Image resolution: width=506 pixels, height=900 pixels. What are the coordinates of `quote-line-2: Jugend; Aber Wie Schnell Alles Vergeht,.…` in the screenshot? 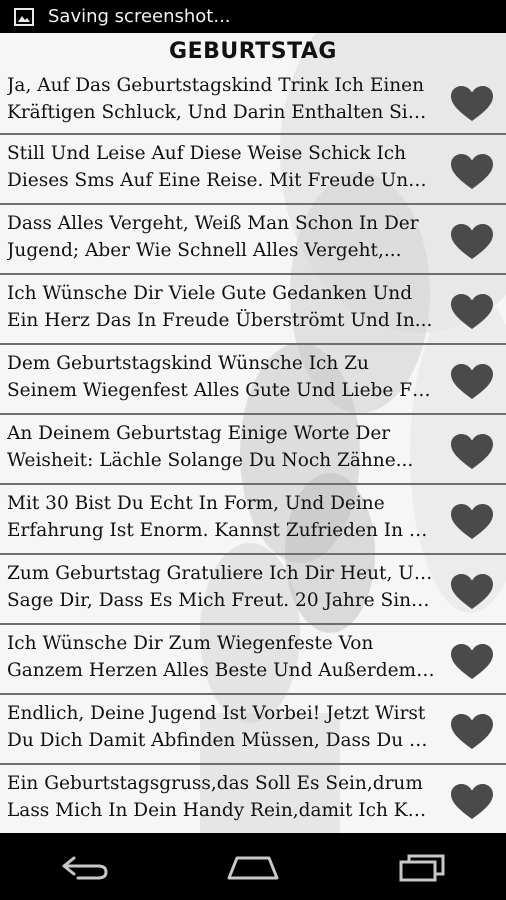 It's located at (204, 250).